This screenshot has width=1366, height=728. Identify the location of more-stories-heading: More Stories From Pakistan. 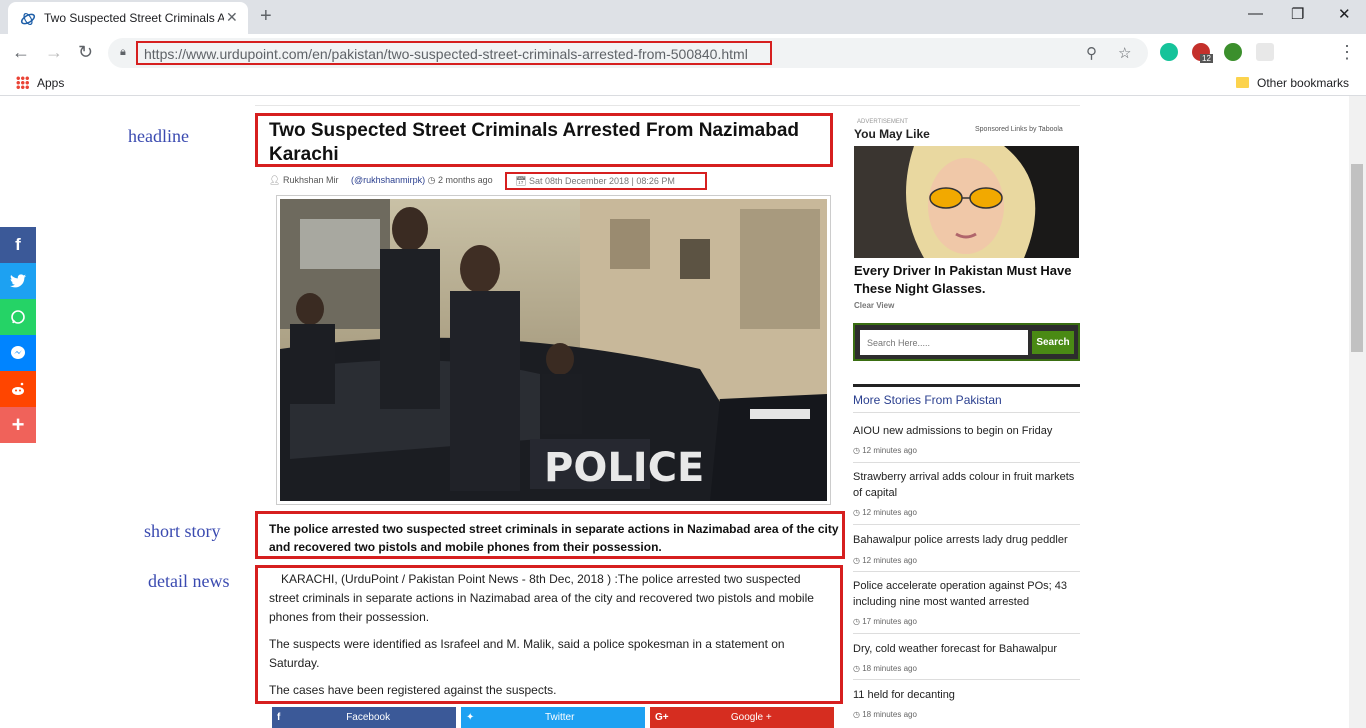
(927, 400).